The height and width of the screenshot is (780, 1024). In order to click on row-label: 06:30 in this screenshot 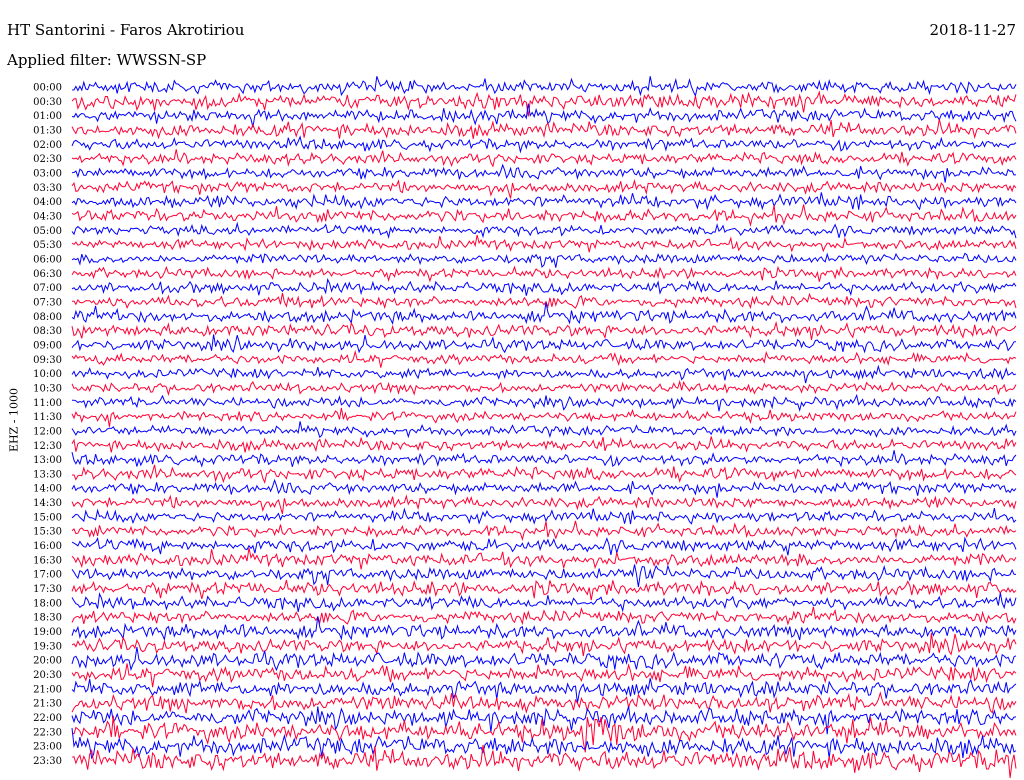, I will do `click(47, 274)`.